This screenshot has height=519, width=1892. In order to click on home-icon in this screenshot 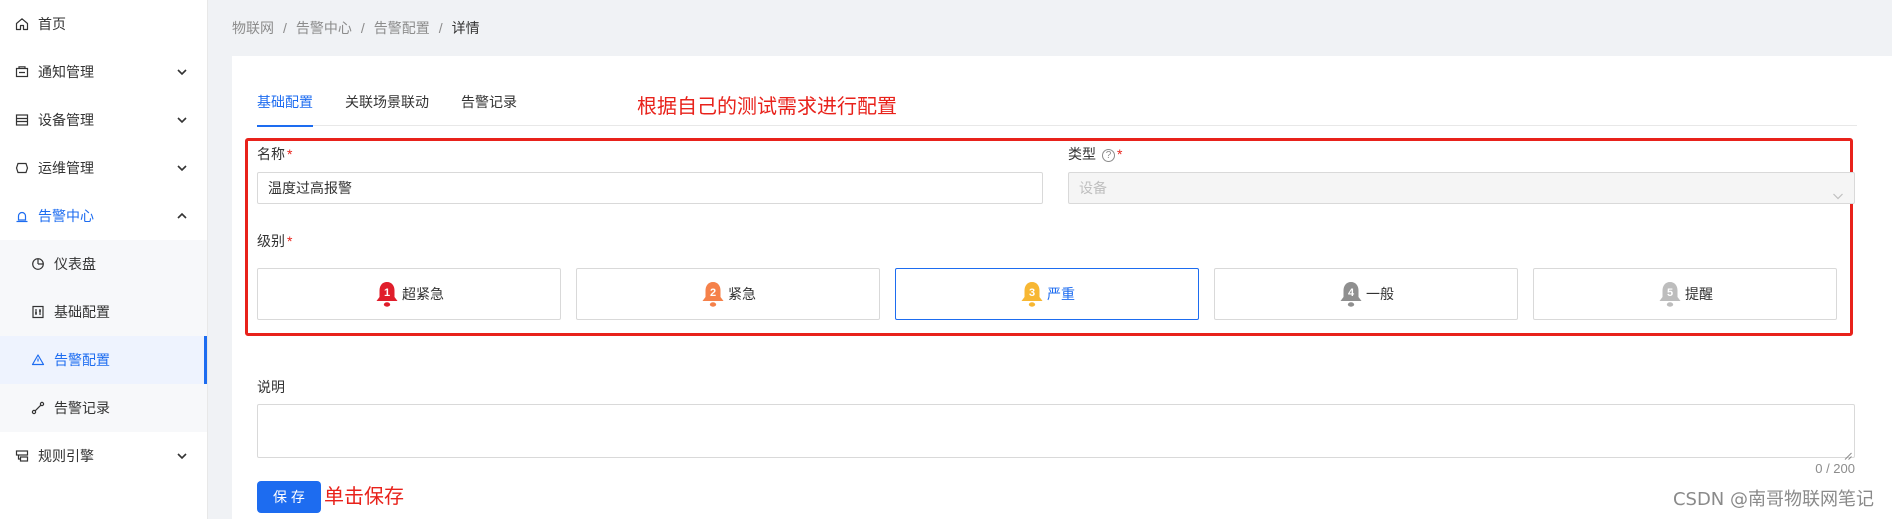, I will do `click(22, 24)`.